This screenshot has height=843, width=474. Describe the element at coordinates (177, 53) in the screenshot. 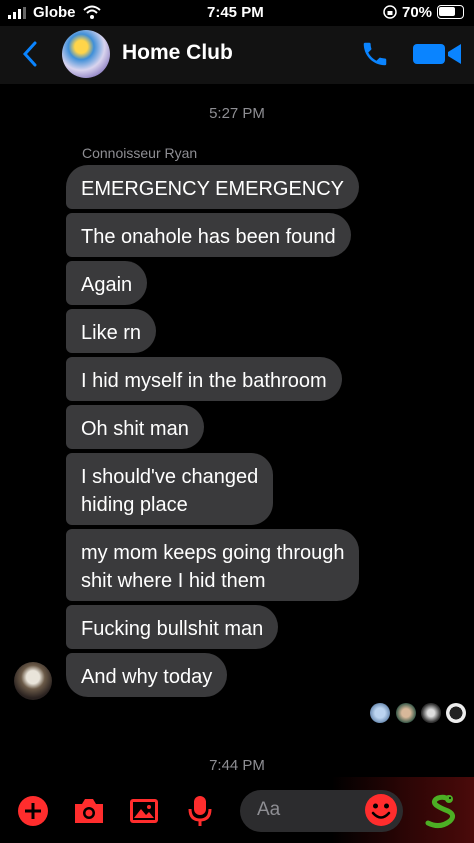

I see `chat-title: Home Club` at that location.